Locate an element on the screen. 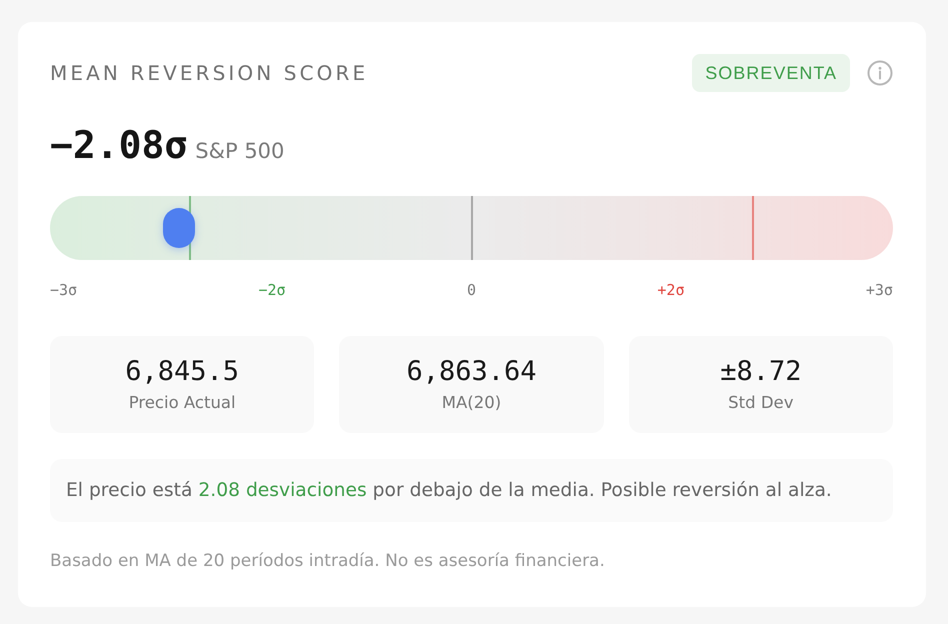 The width and height of the screenshot is (948, 624). card-title: MEAN REVERSION SCORE is located at coordinates (209, 73).